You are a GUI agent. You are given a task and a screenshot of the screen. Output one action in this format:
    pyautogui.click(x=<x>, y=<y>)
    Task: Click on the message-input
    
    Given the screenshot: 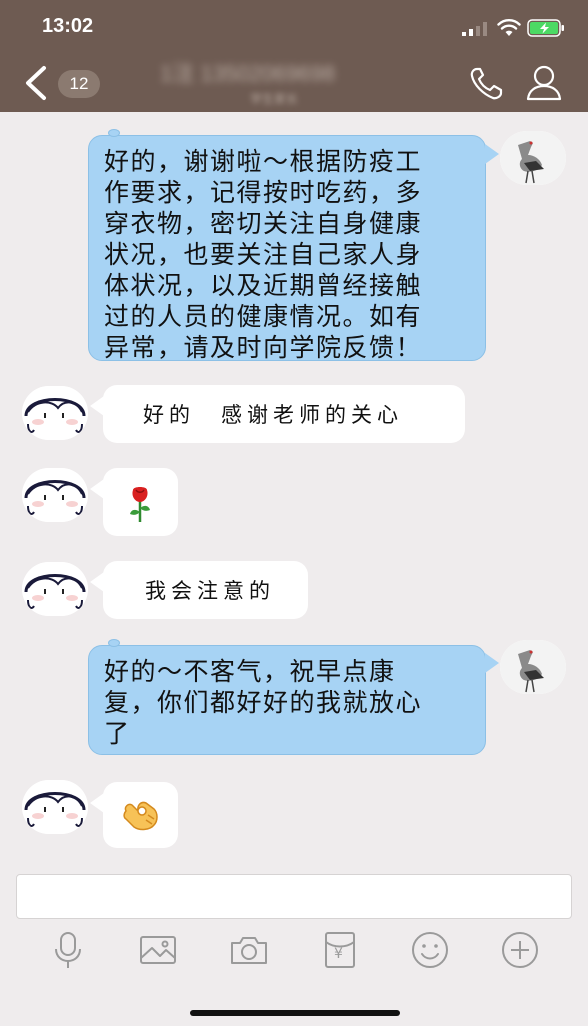 What is the action you would take?
    pyautogui.click(x=294, y=896)
    